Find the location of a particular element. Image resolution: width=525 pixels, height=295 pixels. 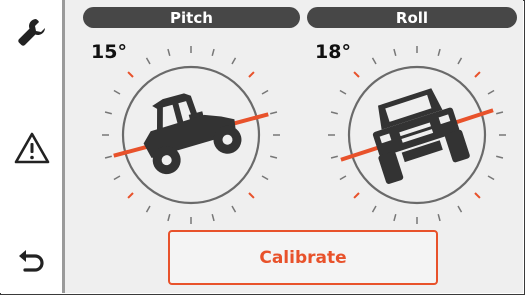

side-view-vehicle-icon is located at coordinates (192, 134).